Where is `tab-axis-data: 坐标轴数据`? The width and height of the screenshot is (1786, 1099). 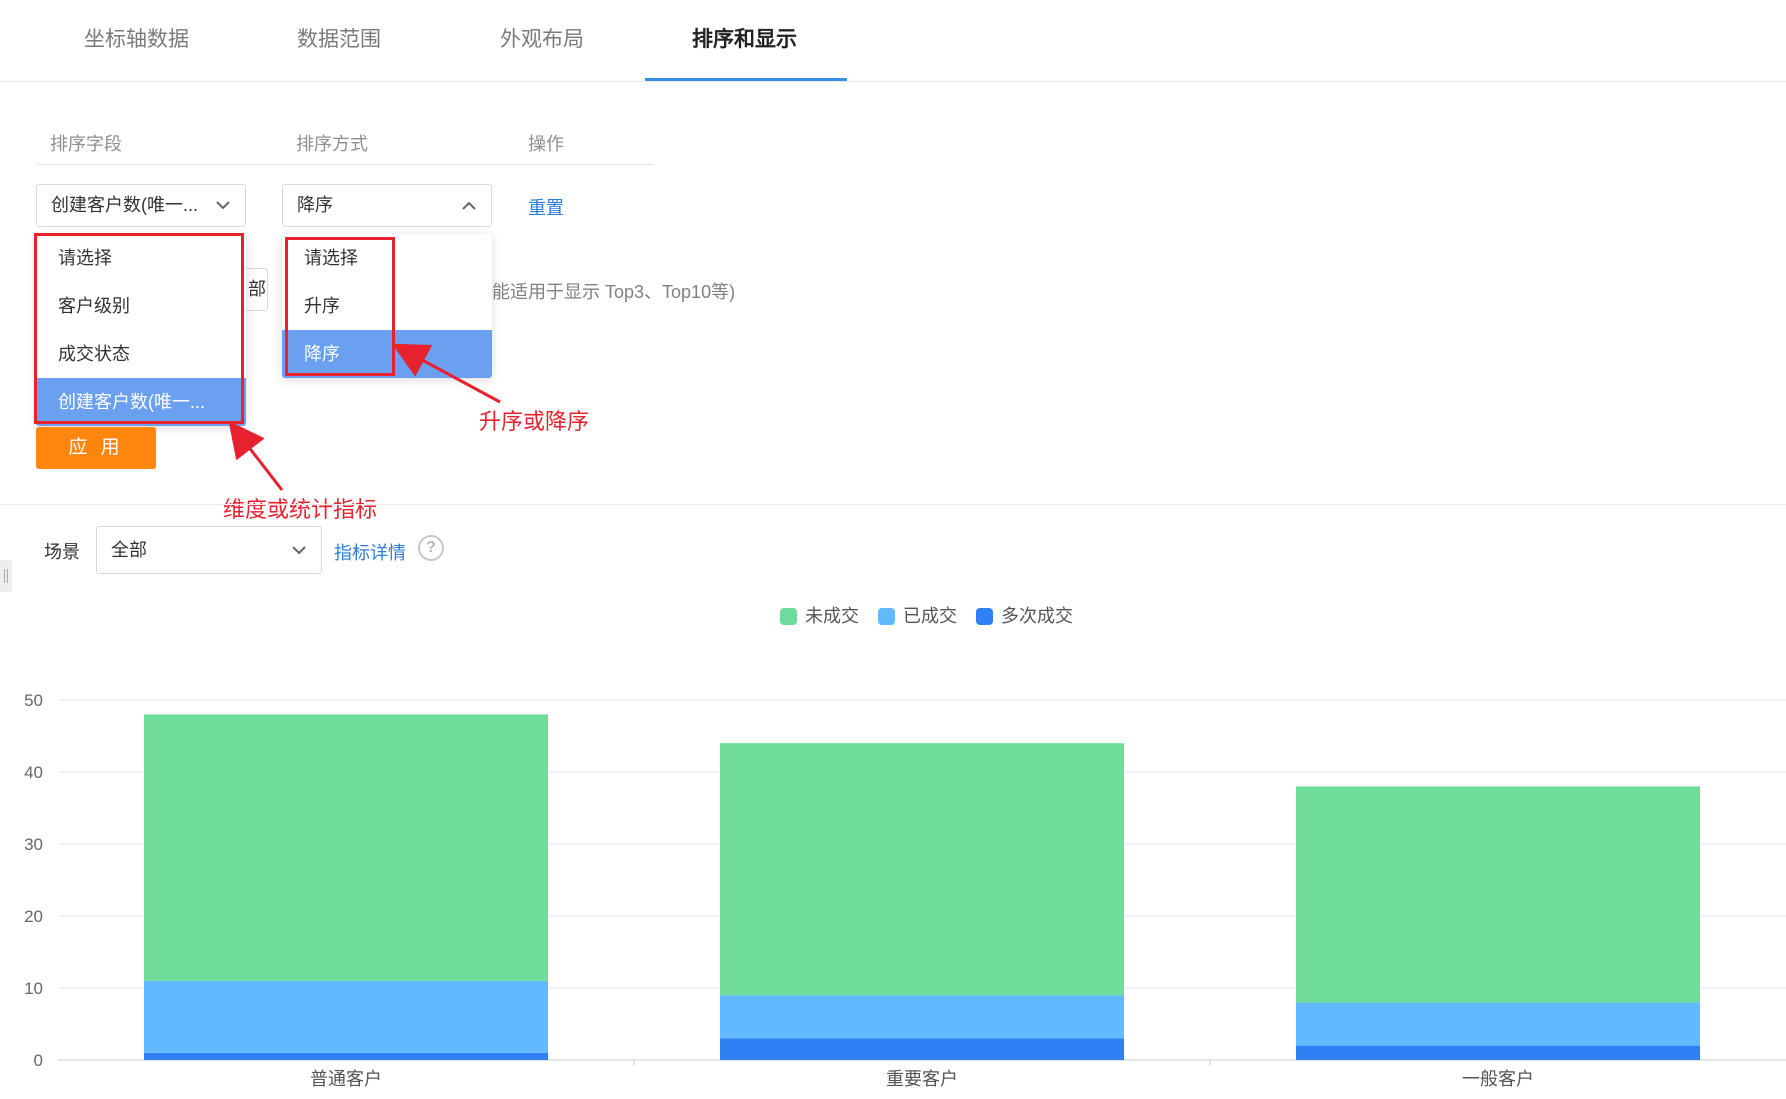
tab-axis-data: 坐标轴数据 is located at coordinates (136, 40).